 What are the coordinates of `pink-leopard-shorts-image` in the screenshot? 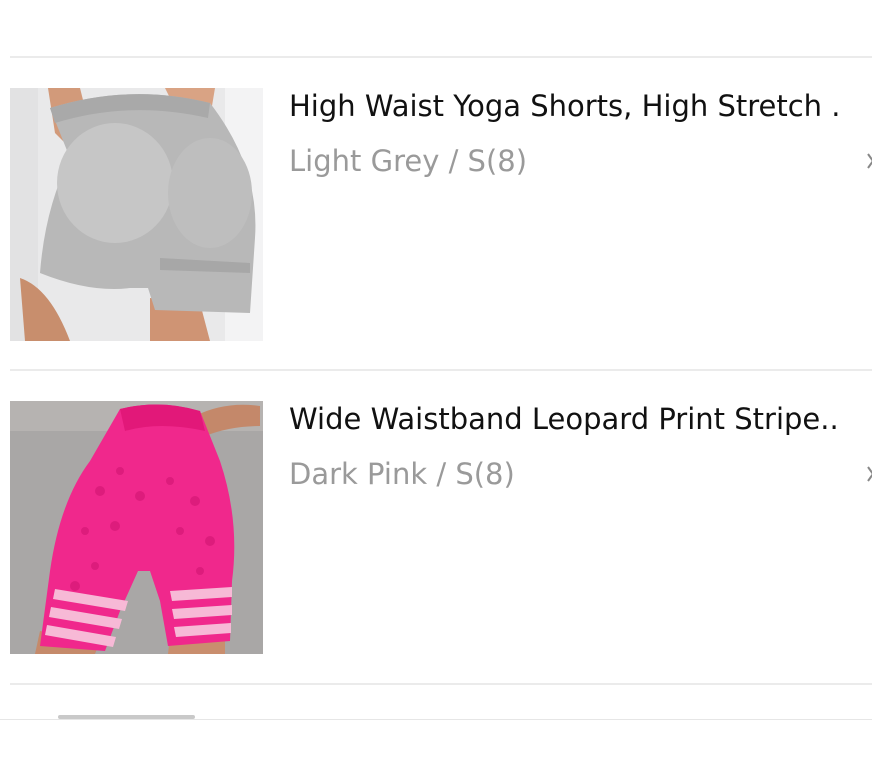 It's located at (136, 527).